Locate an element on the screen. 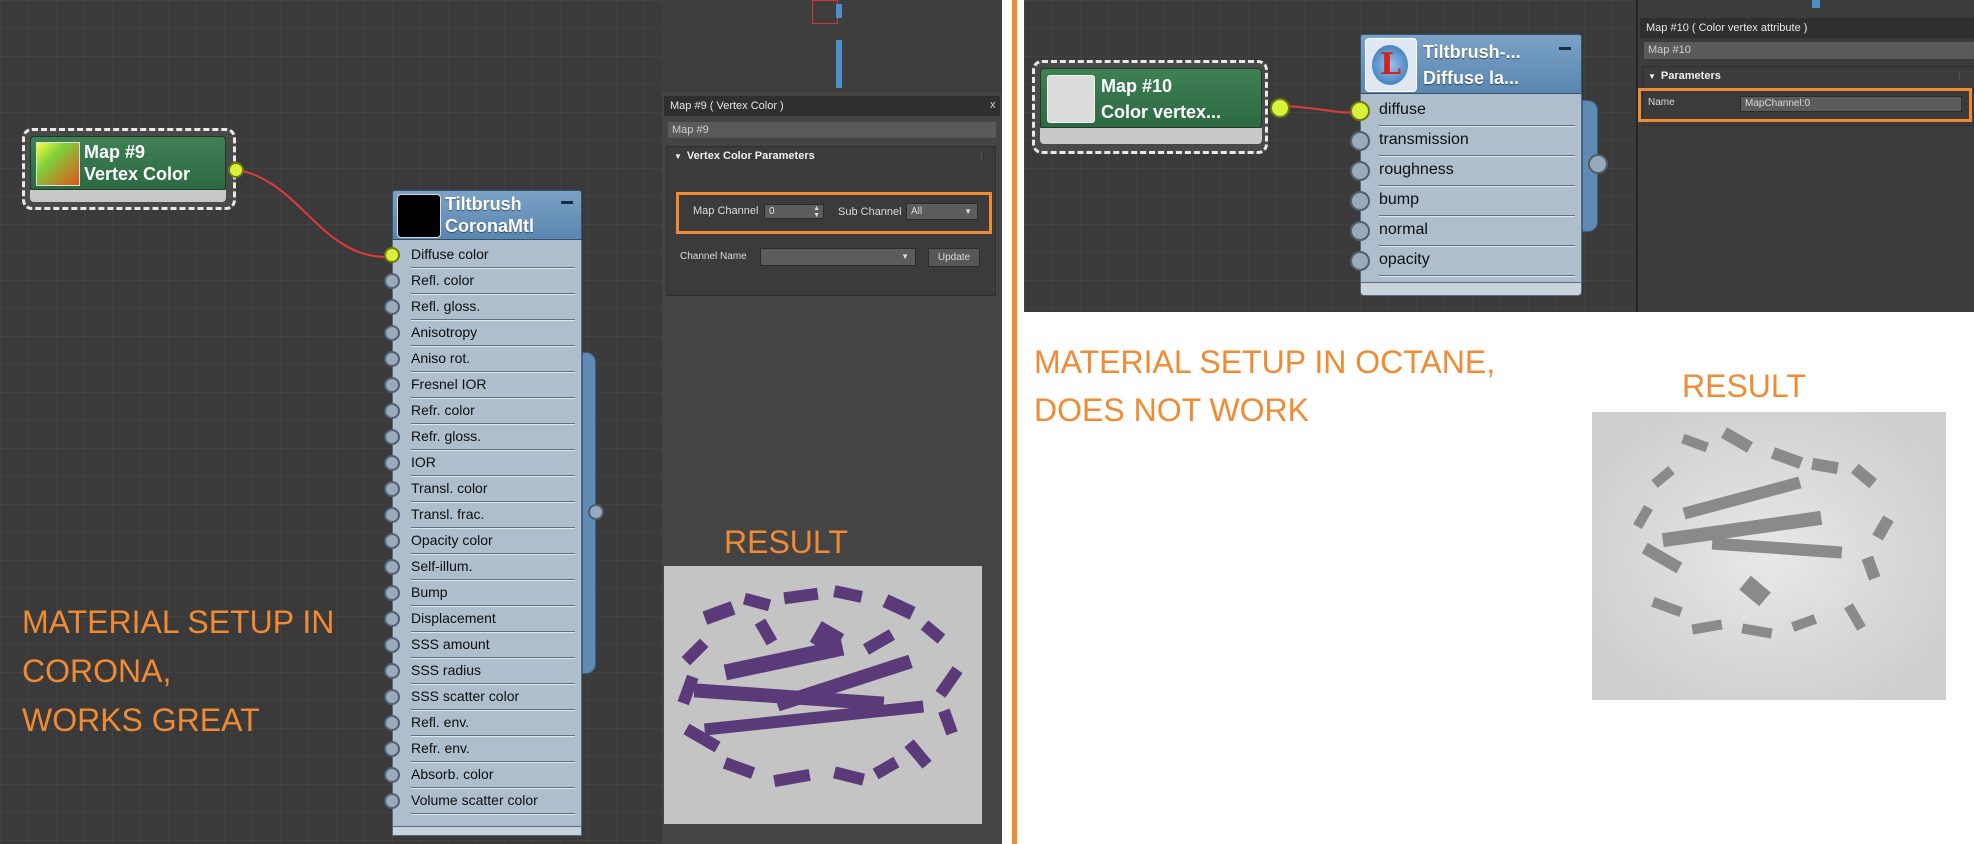 The width and height of the screenshot is (1974, 844). material-slot-row: Refr. env. is located at coordinates (482, 749).